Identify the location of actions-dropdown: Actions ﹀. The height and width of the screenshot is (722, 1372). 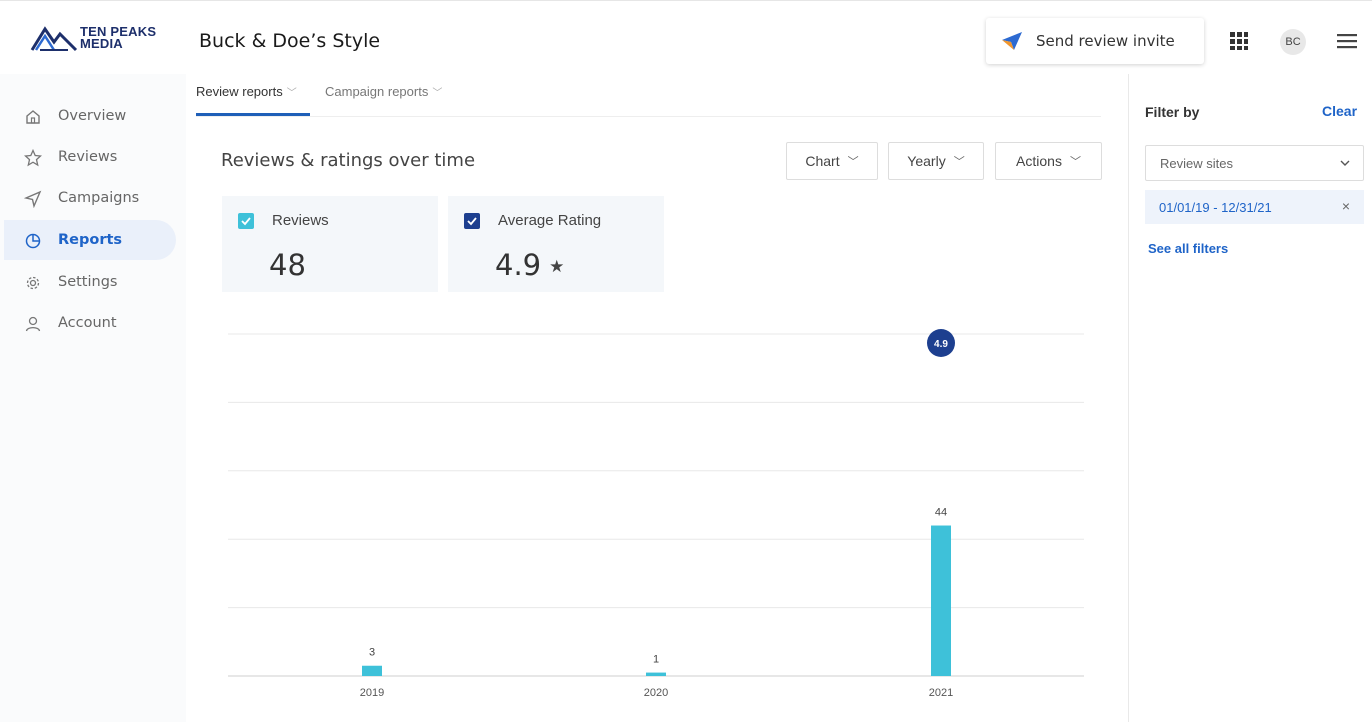
(1048, 161).